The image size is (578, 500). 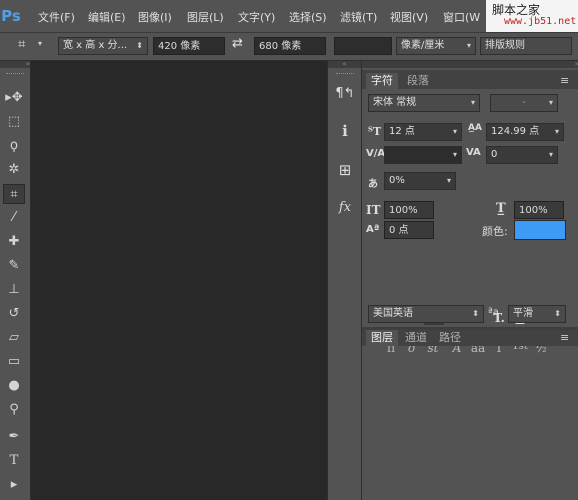 What do you see at coordinates (423, 45) in the screenshot?
I see `unit-value: 像素/厘米` at bounding box center [423, 45].